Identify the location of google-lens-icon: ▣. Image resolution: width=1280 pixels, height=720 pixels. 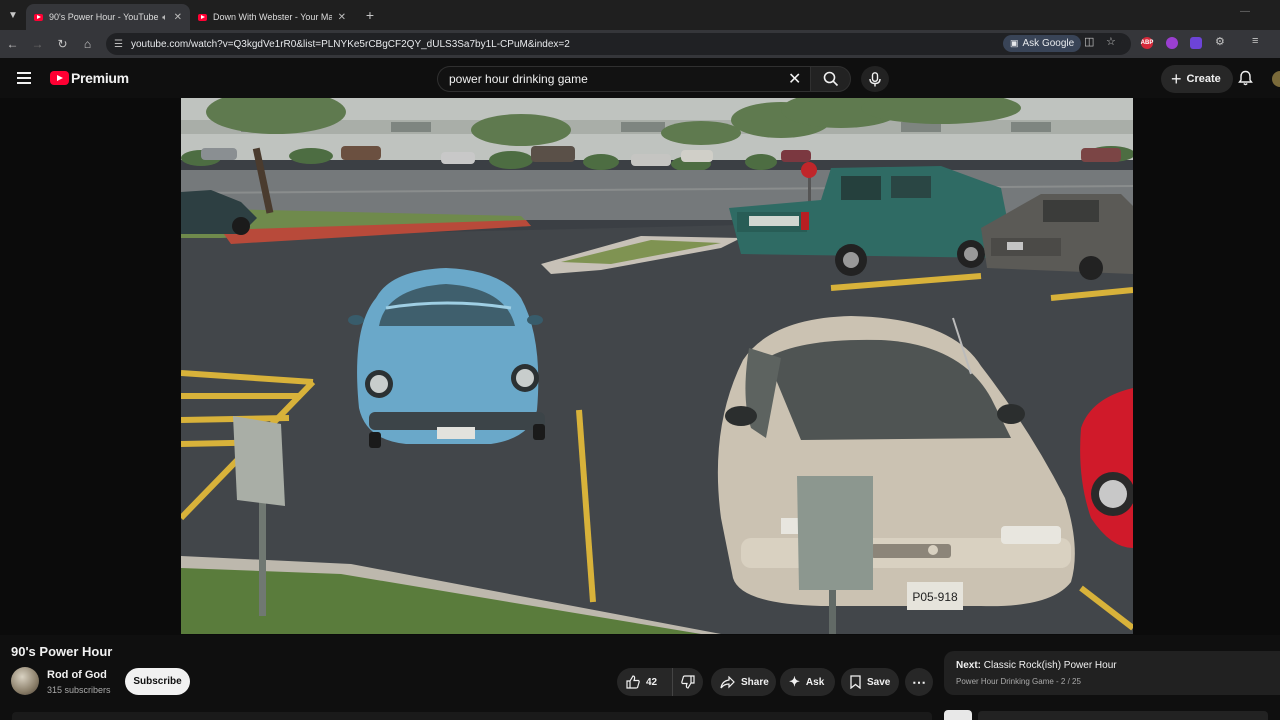
(1014, 43).